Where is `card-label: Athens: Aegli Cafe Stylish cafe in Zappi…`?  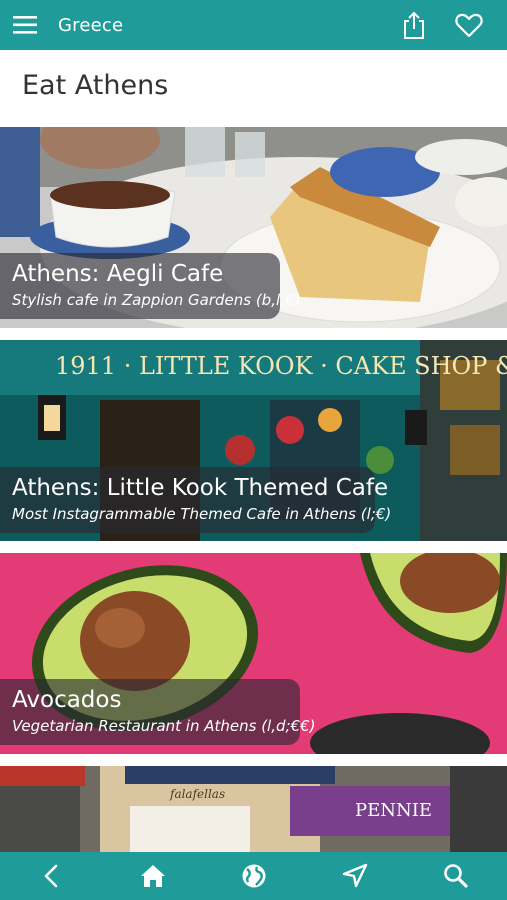
card-label: Athens: Aegli Cafe Stylish cafe in Zappi… is located at coordinates (150, 286).